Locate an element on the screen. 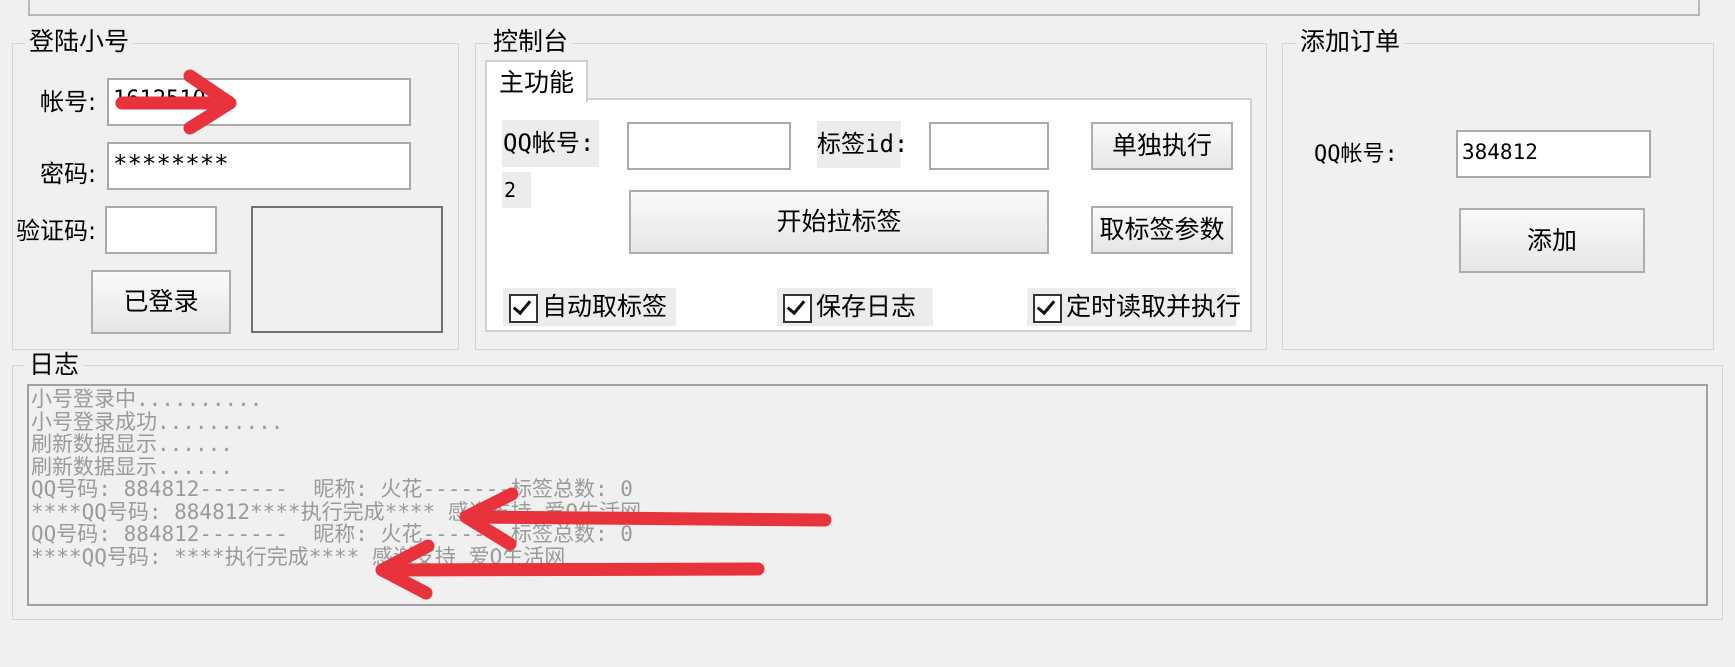 This screenshot has height=667, width=1735. save-log-checkbox: 保存日志 is located at coordinates (855, 307).